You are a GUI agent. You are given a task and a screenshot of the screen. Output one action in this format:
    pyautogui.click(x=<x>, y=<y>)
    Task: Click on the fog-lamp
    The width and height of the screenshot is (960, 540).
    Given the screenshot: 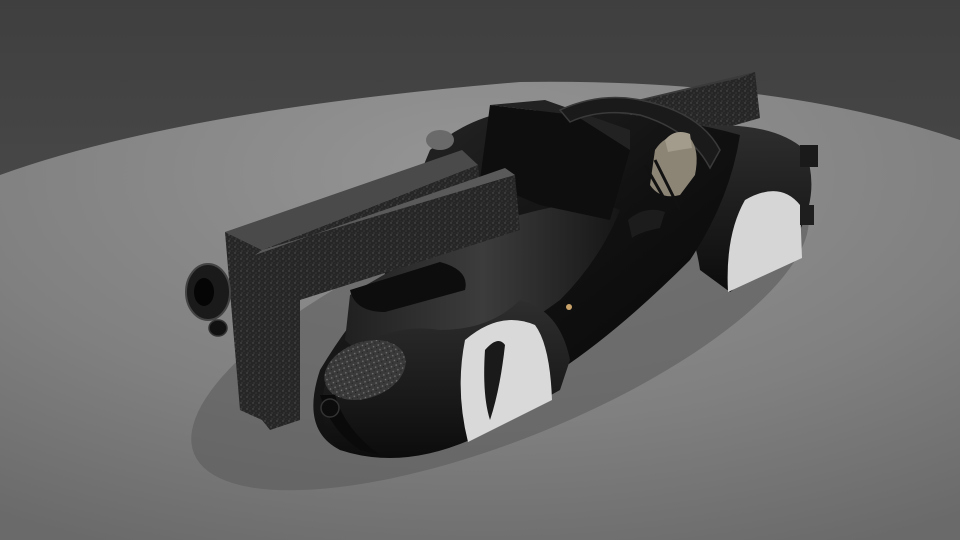 What is the action you would take?
    pyautogui.click(x=330, y=408)
    